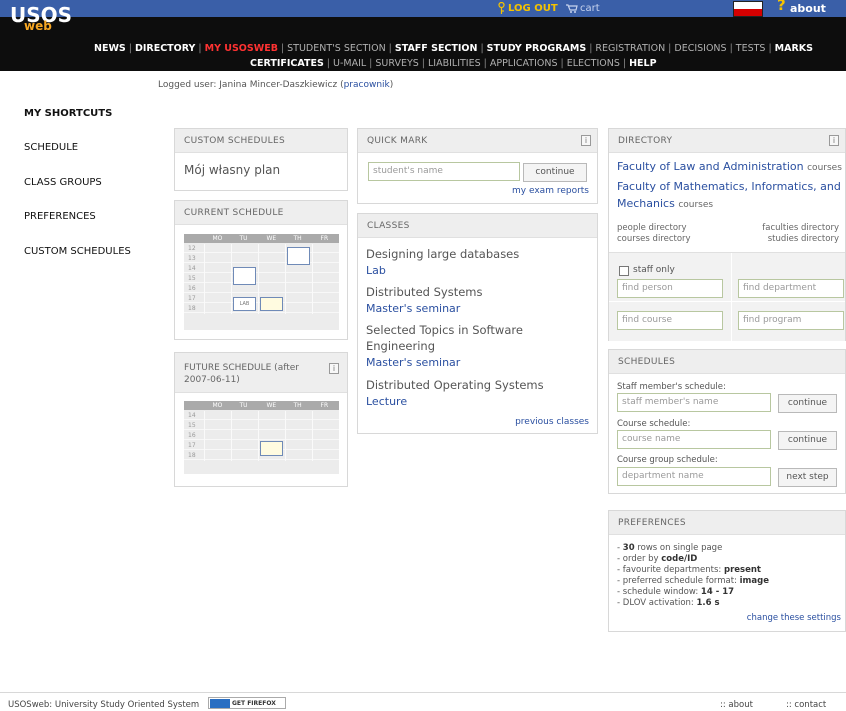  What do you see at coordinates (424, 292) in the screenshot?
I see `class-name: Distributed Systems` at bounding box center [424, 292].